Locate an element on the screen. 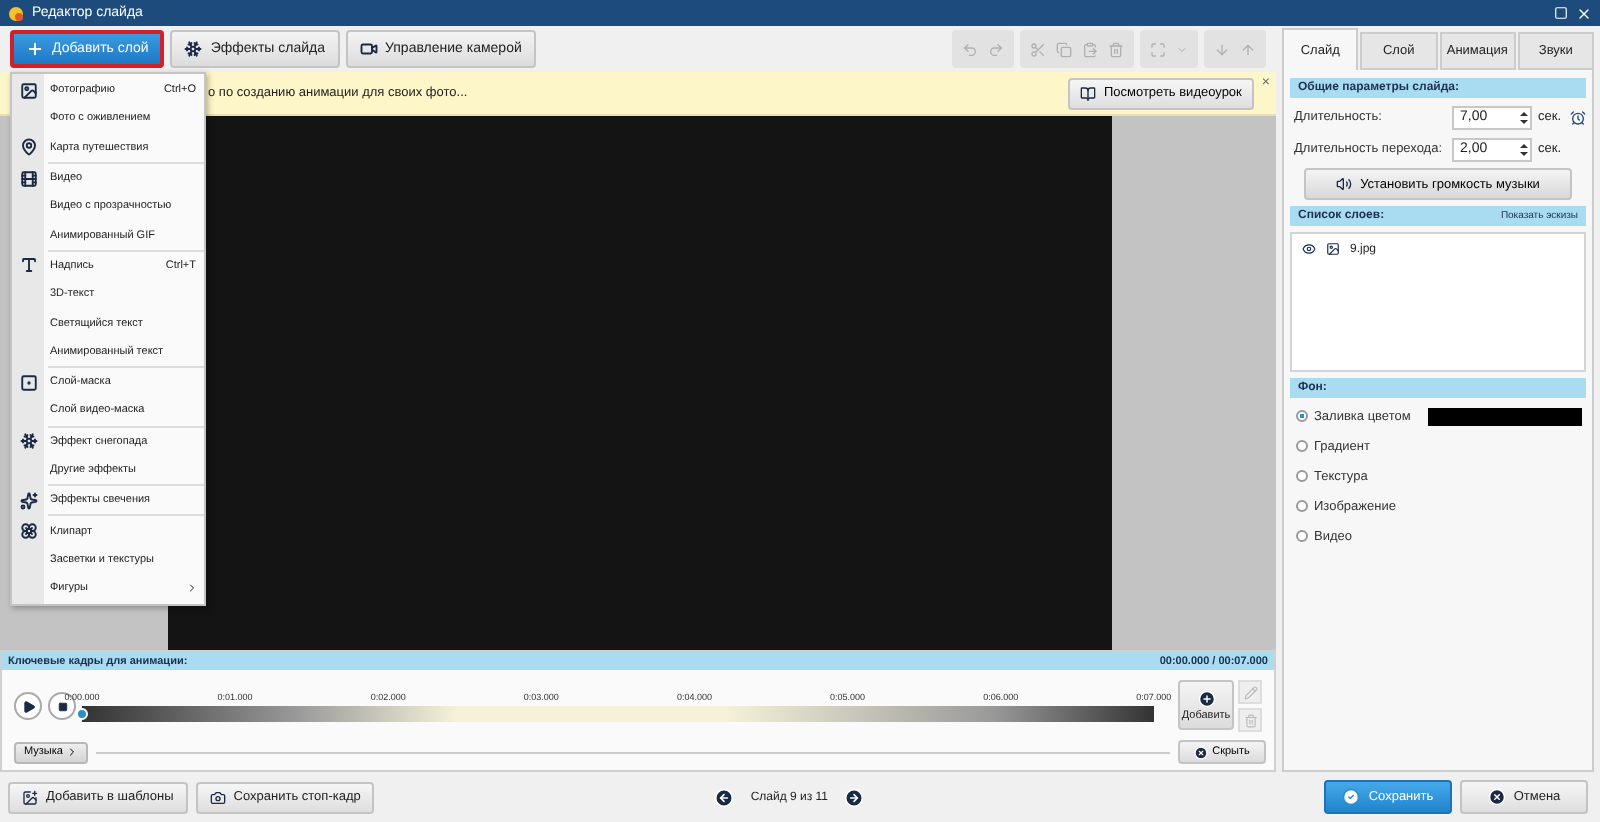 This screenshot has width=1600, height=822. check-icon is located at coordinates (1351, 797).